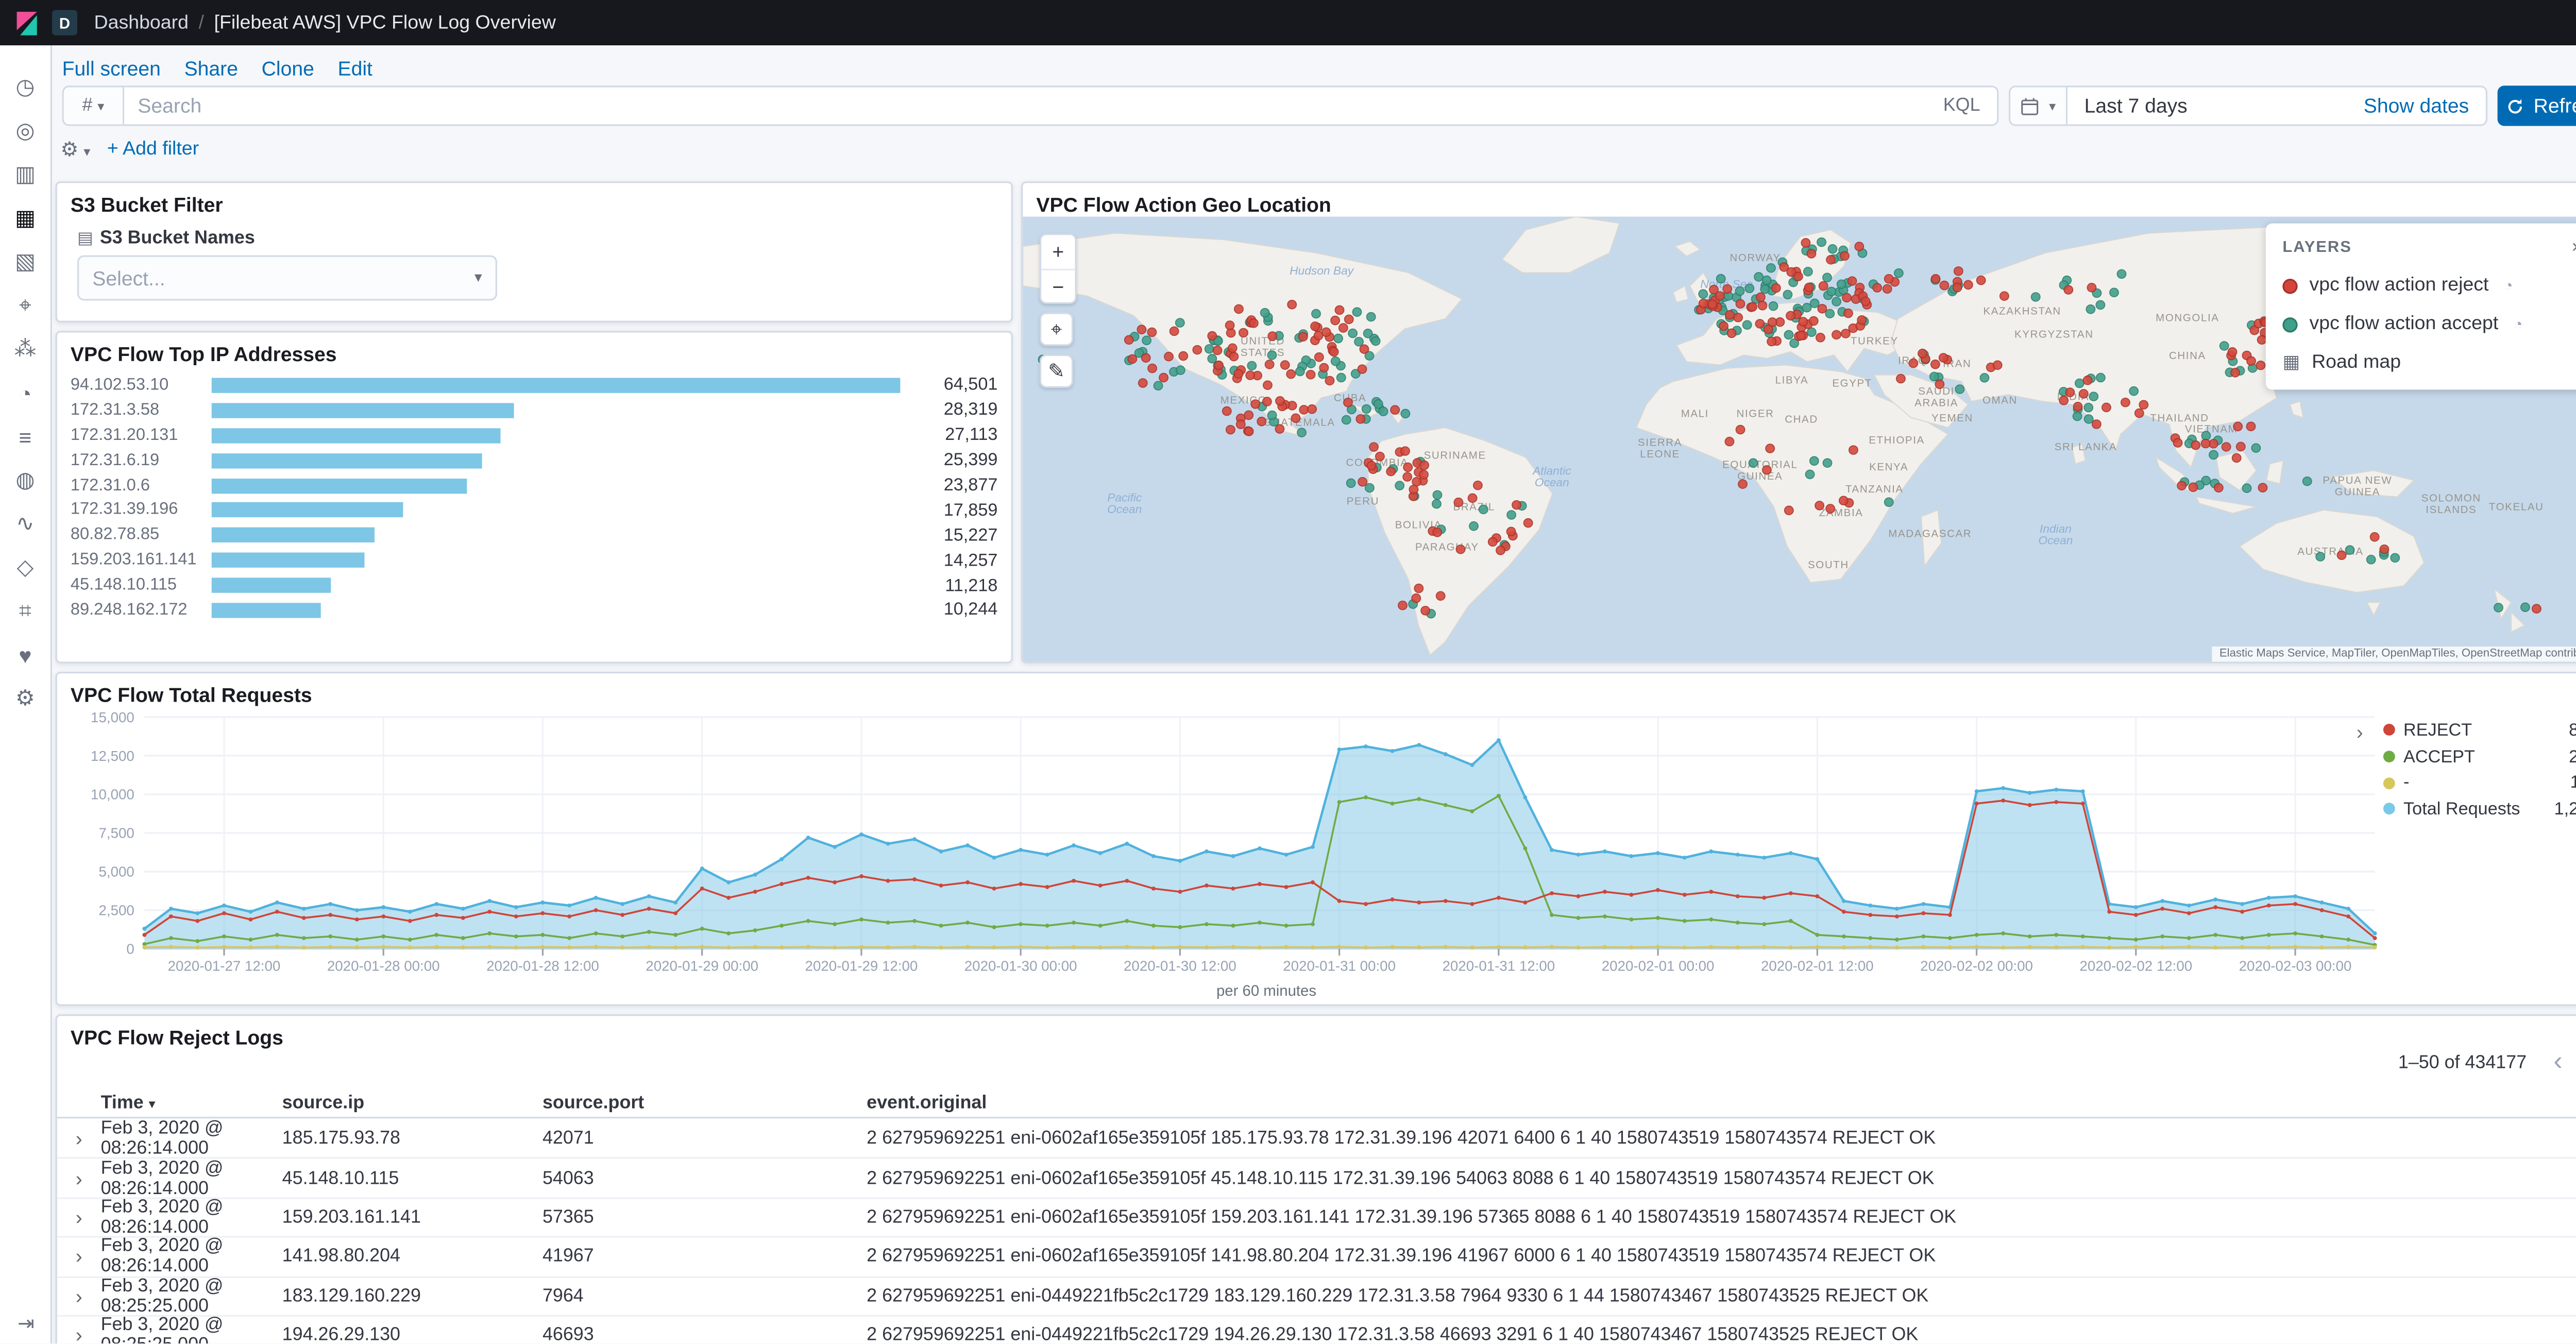  Describe the element at coordinates (2389, 783) in the screenshot. I see `legend-dot-icon` at that location.